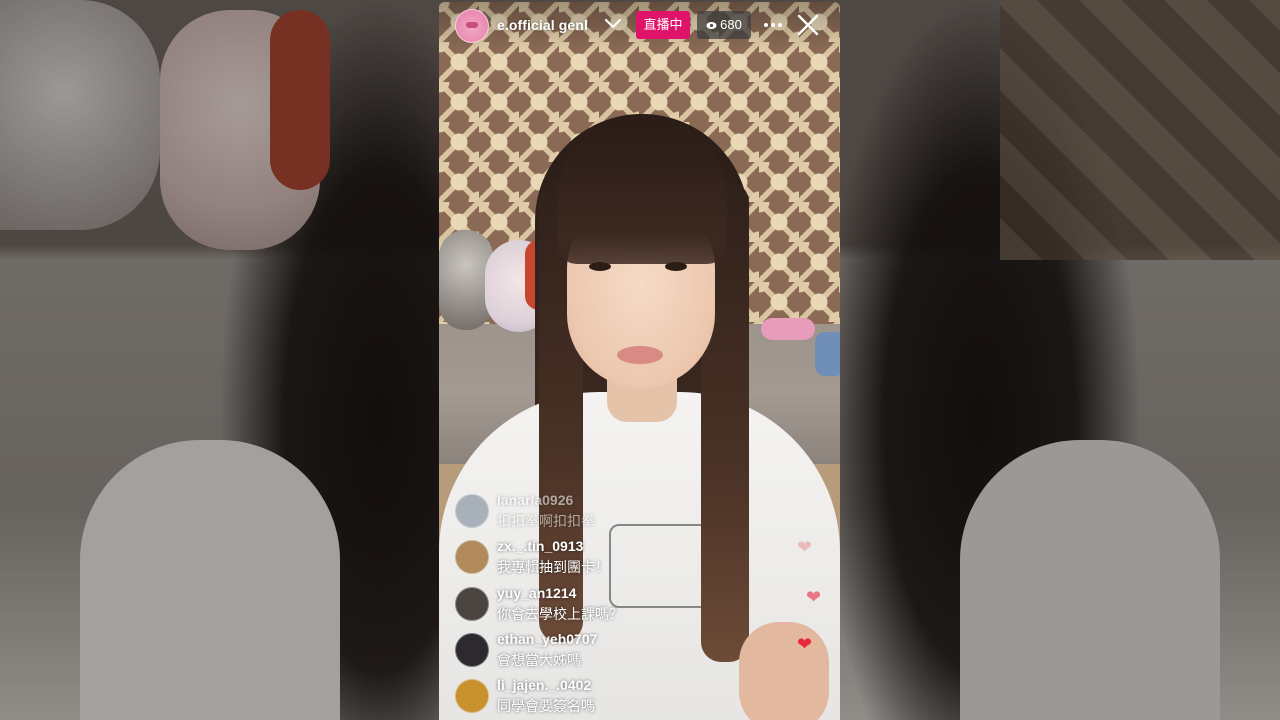 This screenshot has width=1280, height=720. What do you see at coordinates (540, 546) in the screenshot?
I see `comment-username: zx._.tin_0913` at bounding box center [540, 546].